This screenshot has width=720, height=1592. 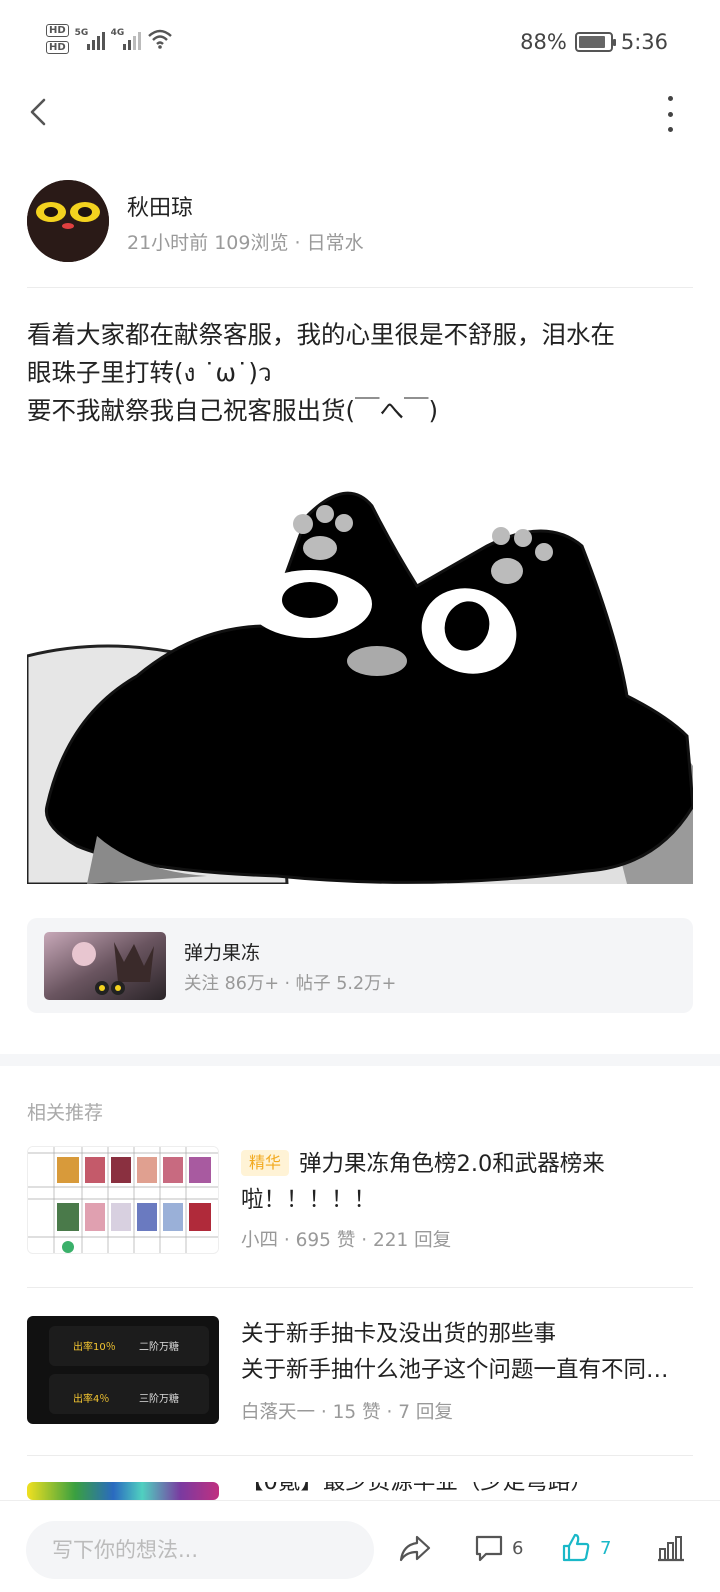 I want to click on comment-input, so click(x=200, y=1550).